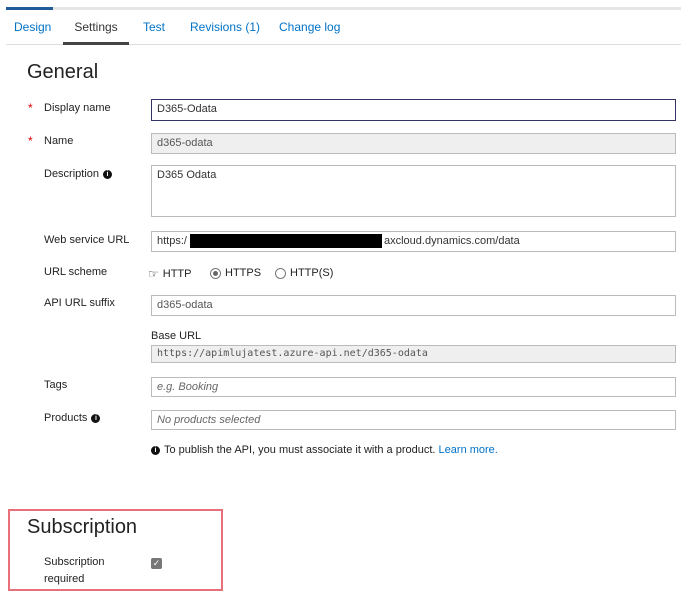  I want to click on name-label: Name, so click(59, 141).